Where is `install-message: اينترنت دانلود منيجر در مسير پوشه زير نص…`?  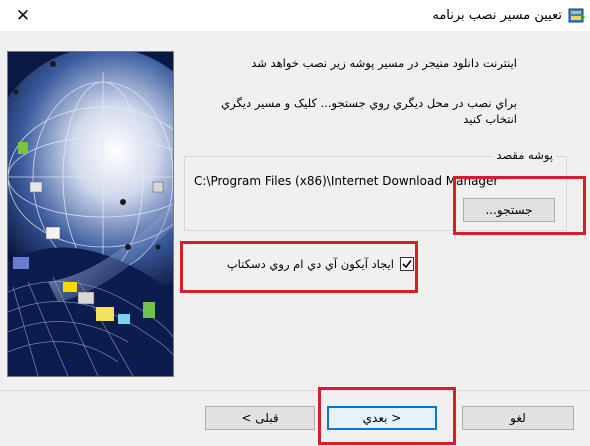
install-message: اينترنت دانلود منيجر در مسير پوشه زير نص… is located at coordinates (384, 63).